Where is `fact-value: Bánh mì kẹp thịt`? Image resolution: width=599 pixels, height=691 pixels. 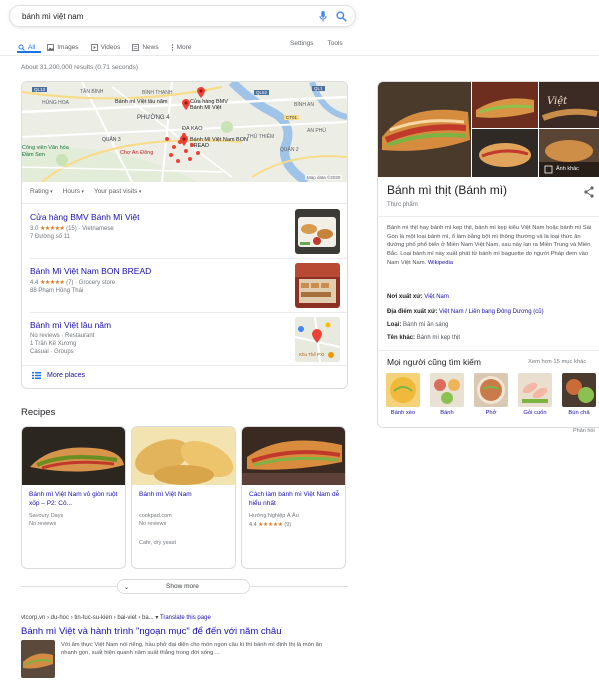
fact-value: Bánh mì kẹp thịt is located at coordinates (438, 338).